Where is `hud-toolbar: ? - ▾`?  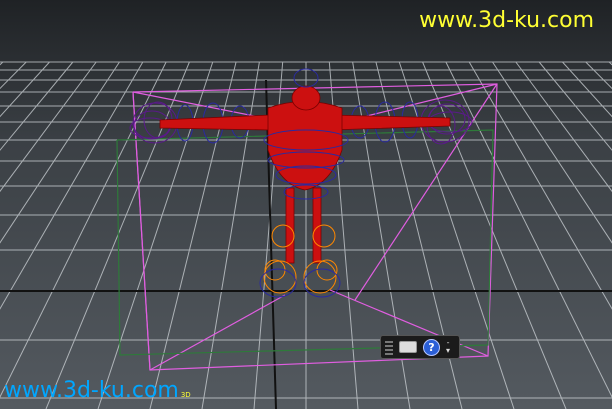 hud-toolbar: ? - ▾ is located at coordinates (420, 347).